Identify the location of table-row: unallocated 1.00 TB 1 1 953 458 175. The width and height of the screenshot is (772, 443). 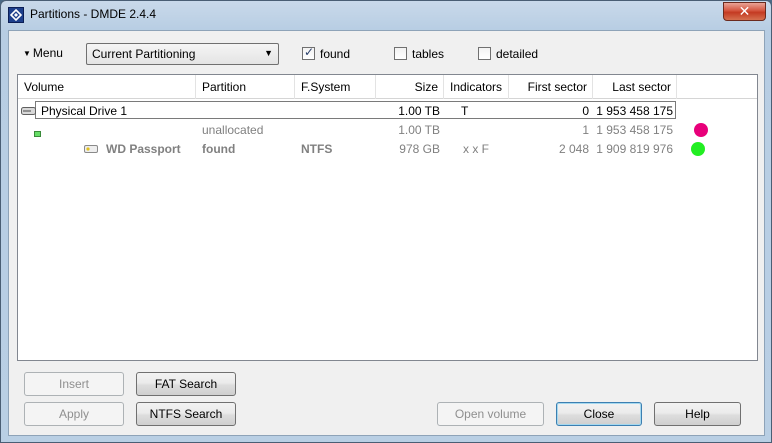
(387, 129).